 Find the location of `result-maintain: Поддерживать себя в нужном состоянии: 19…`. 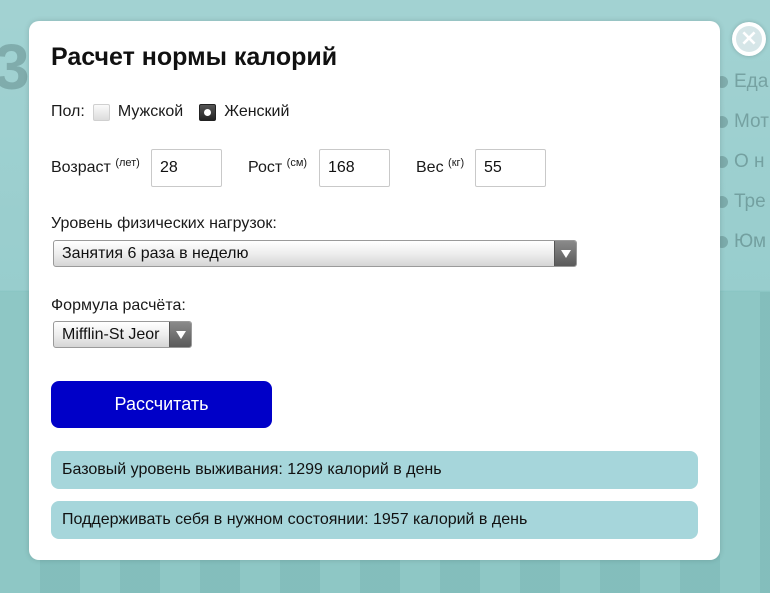

result-maintain: Поддерживать себя в нужном состоянии: 19… is located at coordinates (374, 520).